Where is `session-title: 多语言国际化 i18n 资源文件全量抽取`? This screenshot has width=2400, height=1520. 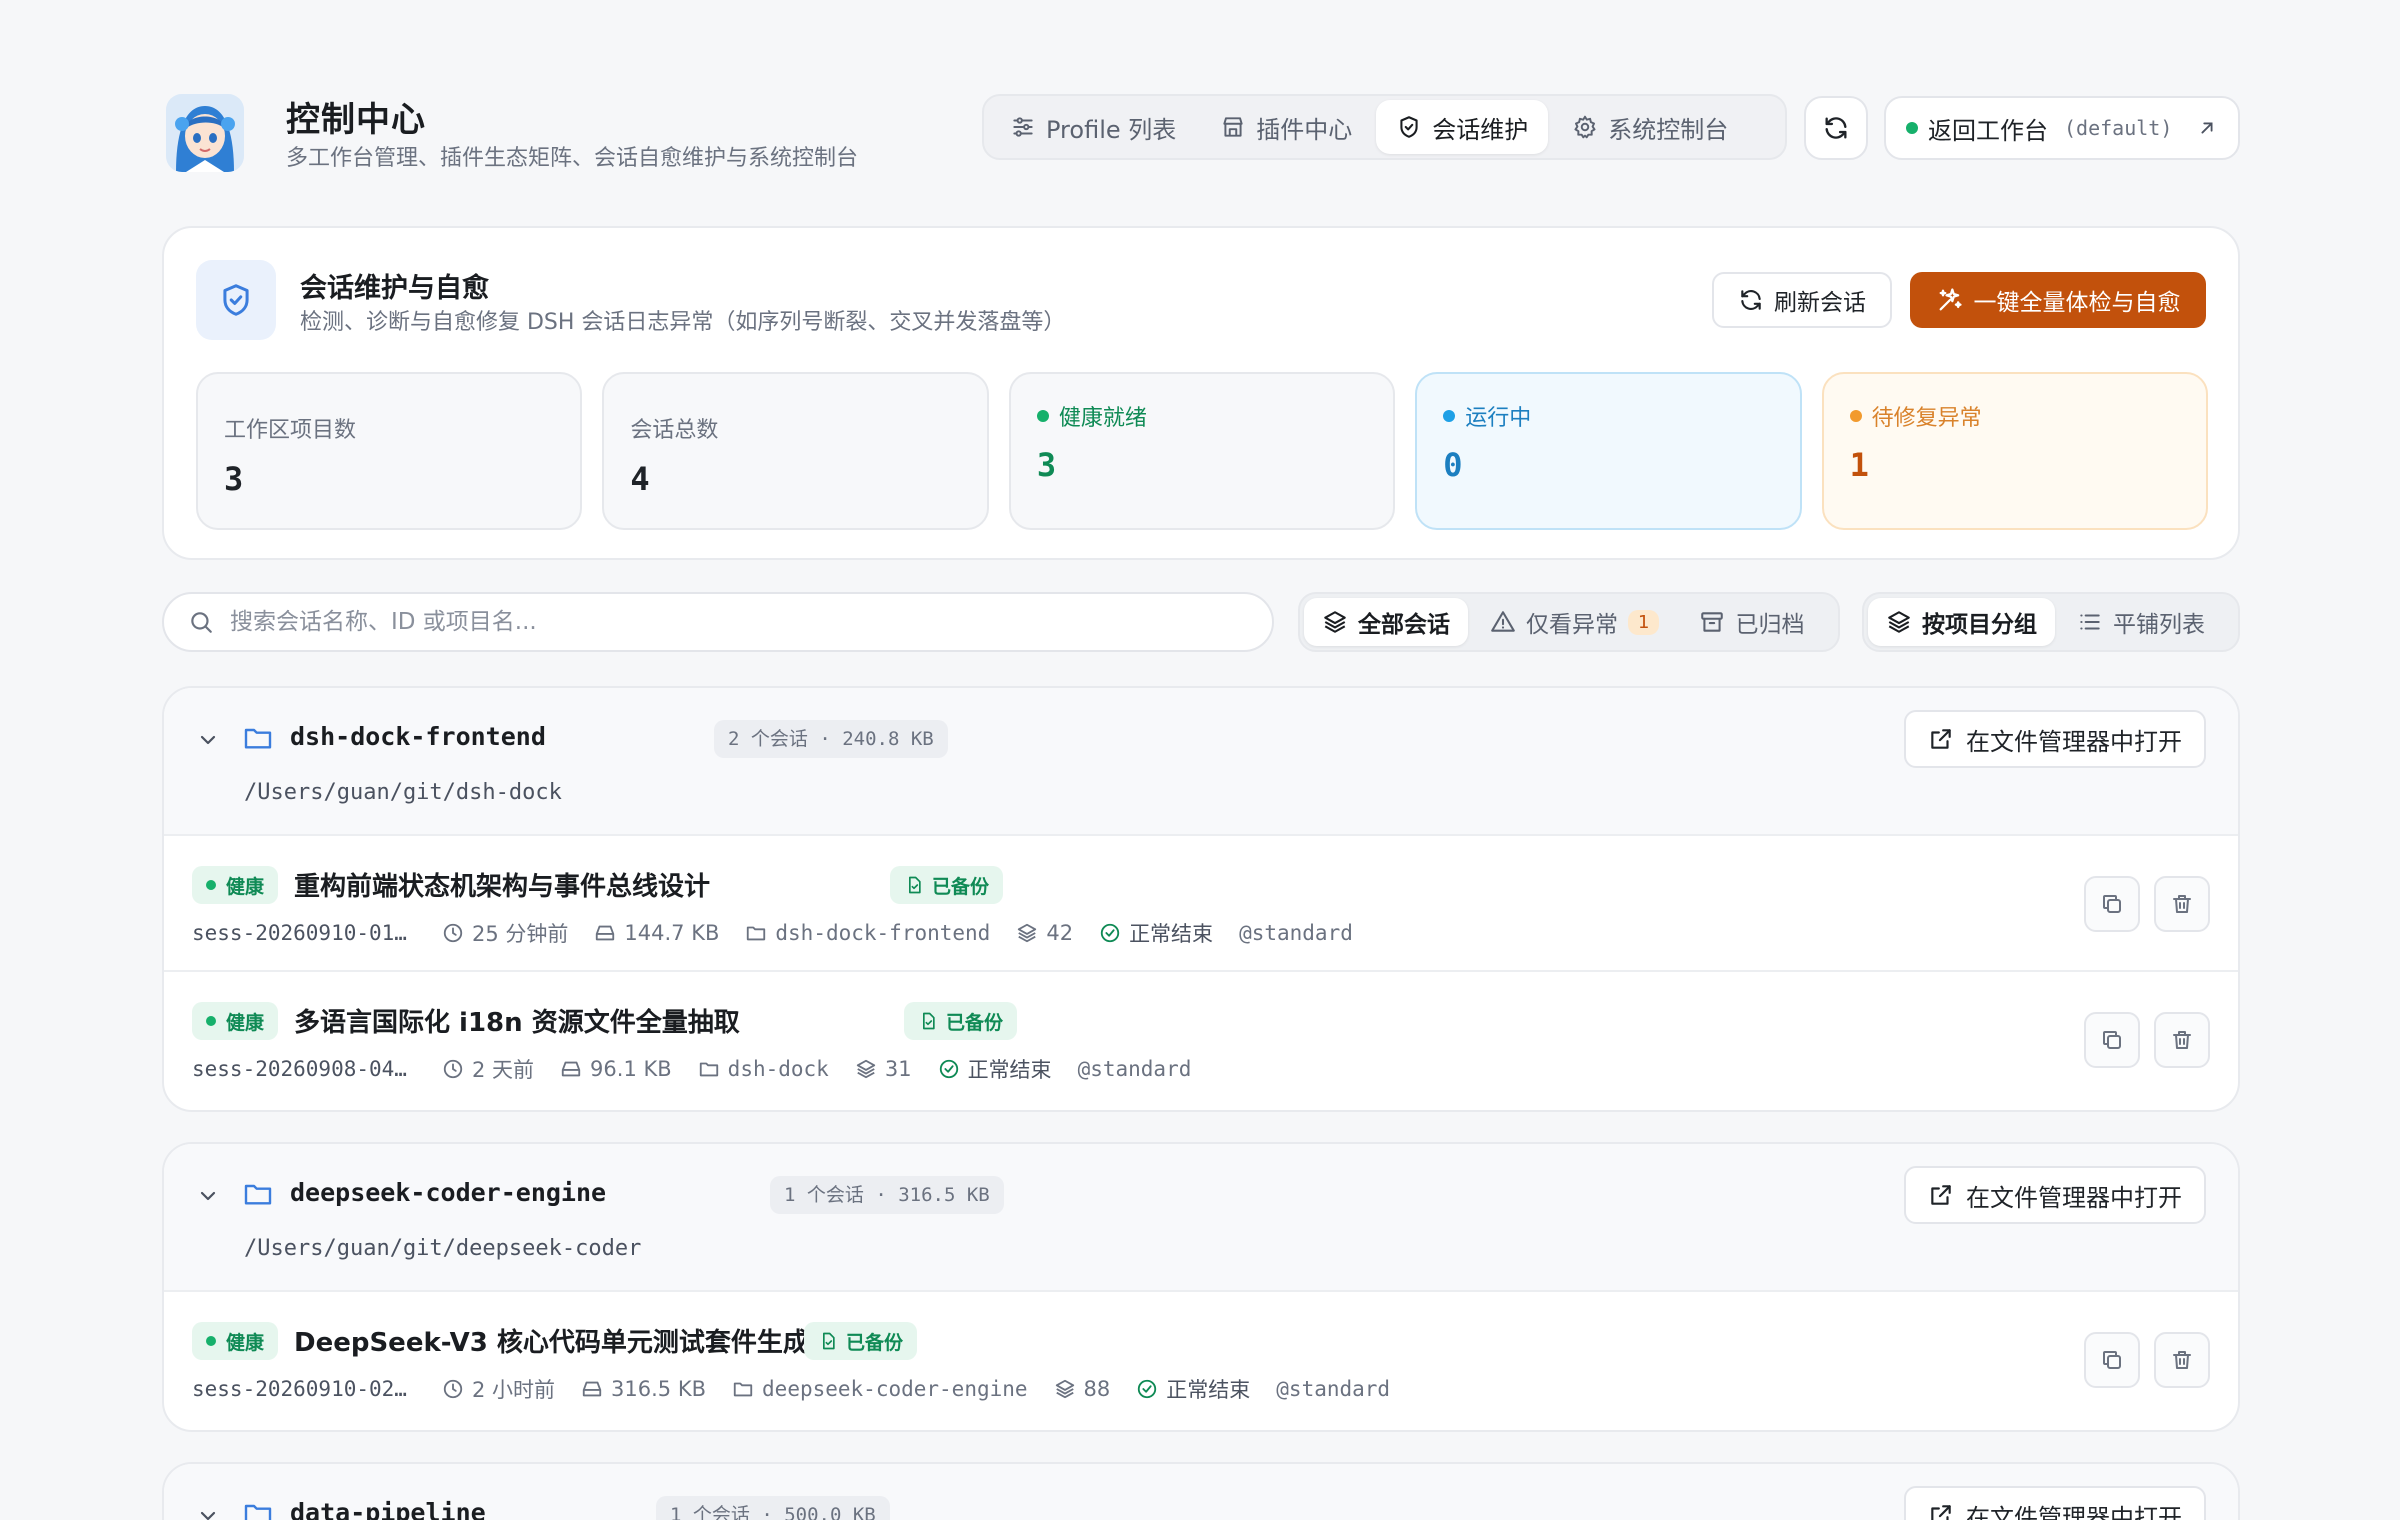
session-title: 多语言国际化 i18n 资源文件全量抽取 is located at coordinates (517, 1023).